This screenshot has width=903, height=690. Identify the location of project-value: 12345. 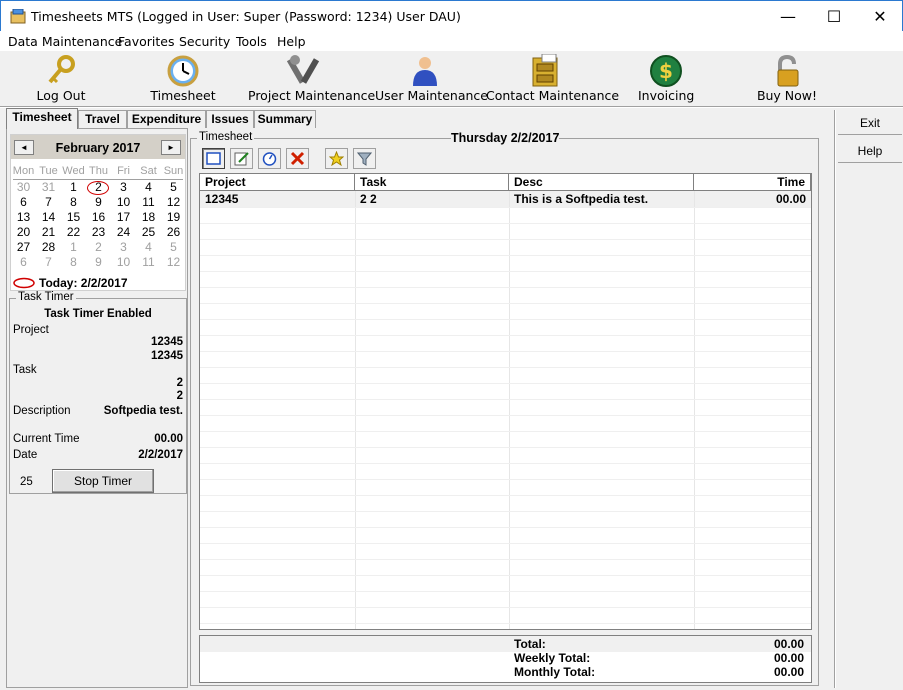
(167, 342).